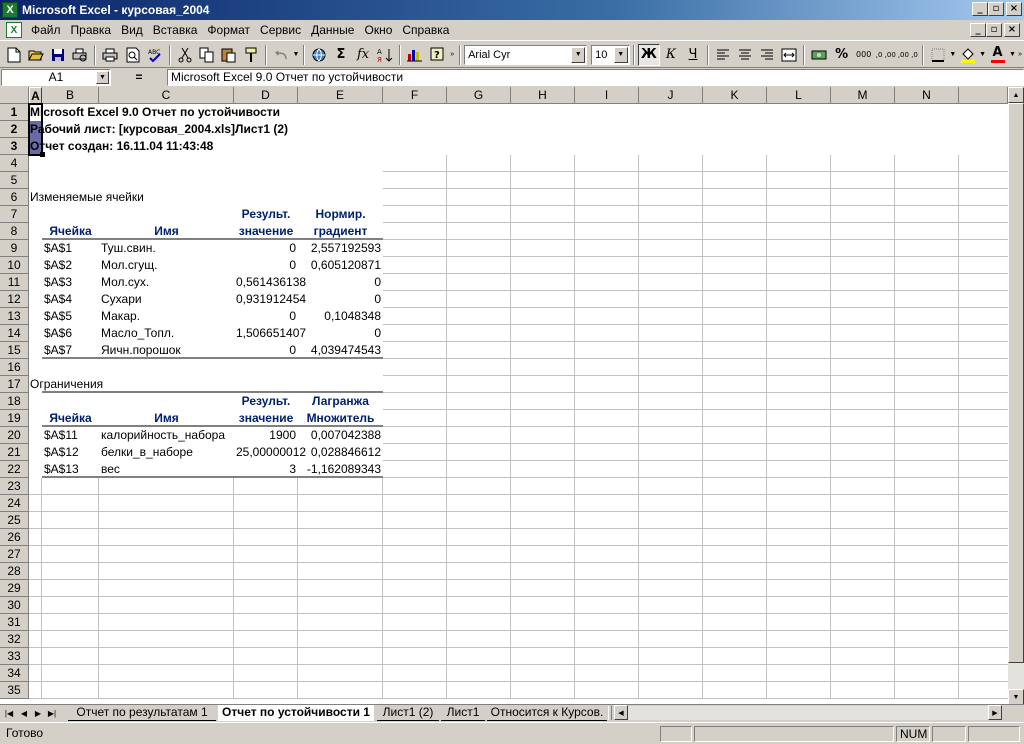 The height and width of the screenshot is (744, 1024). What do you see at coordinates (996, 9) in the screenshot?
I see `restore-button: ▫` at bounding box center [996, 9].